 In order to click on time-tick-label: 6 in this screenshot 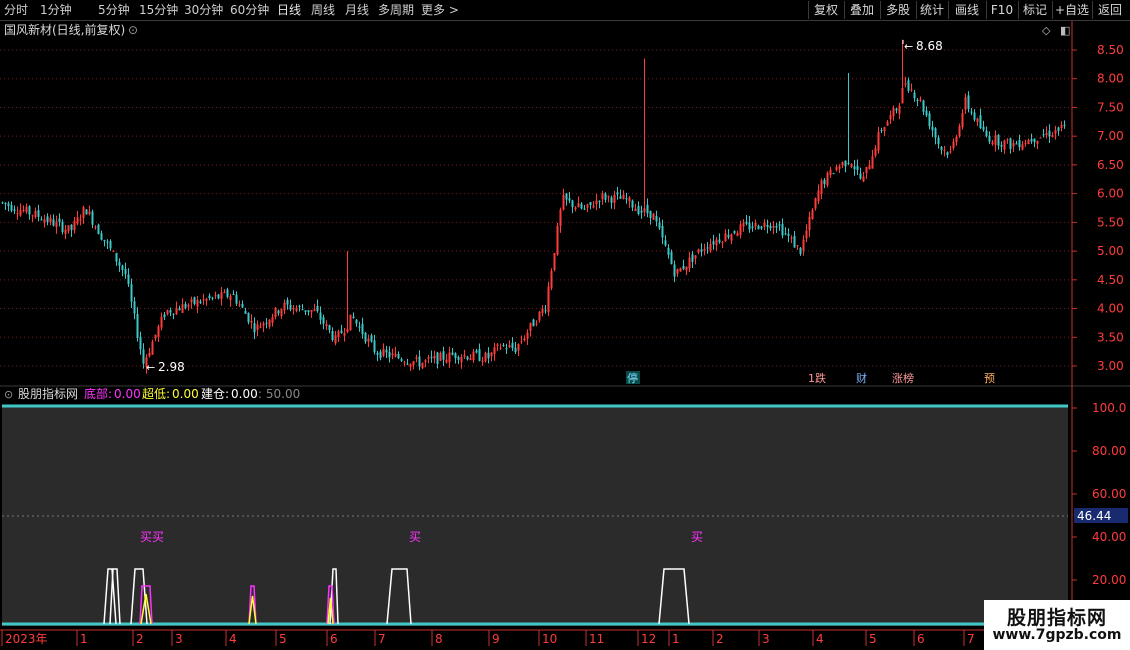, I will do `click(921, 639)`.